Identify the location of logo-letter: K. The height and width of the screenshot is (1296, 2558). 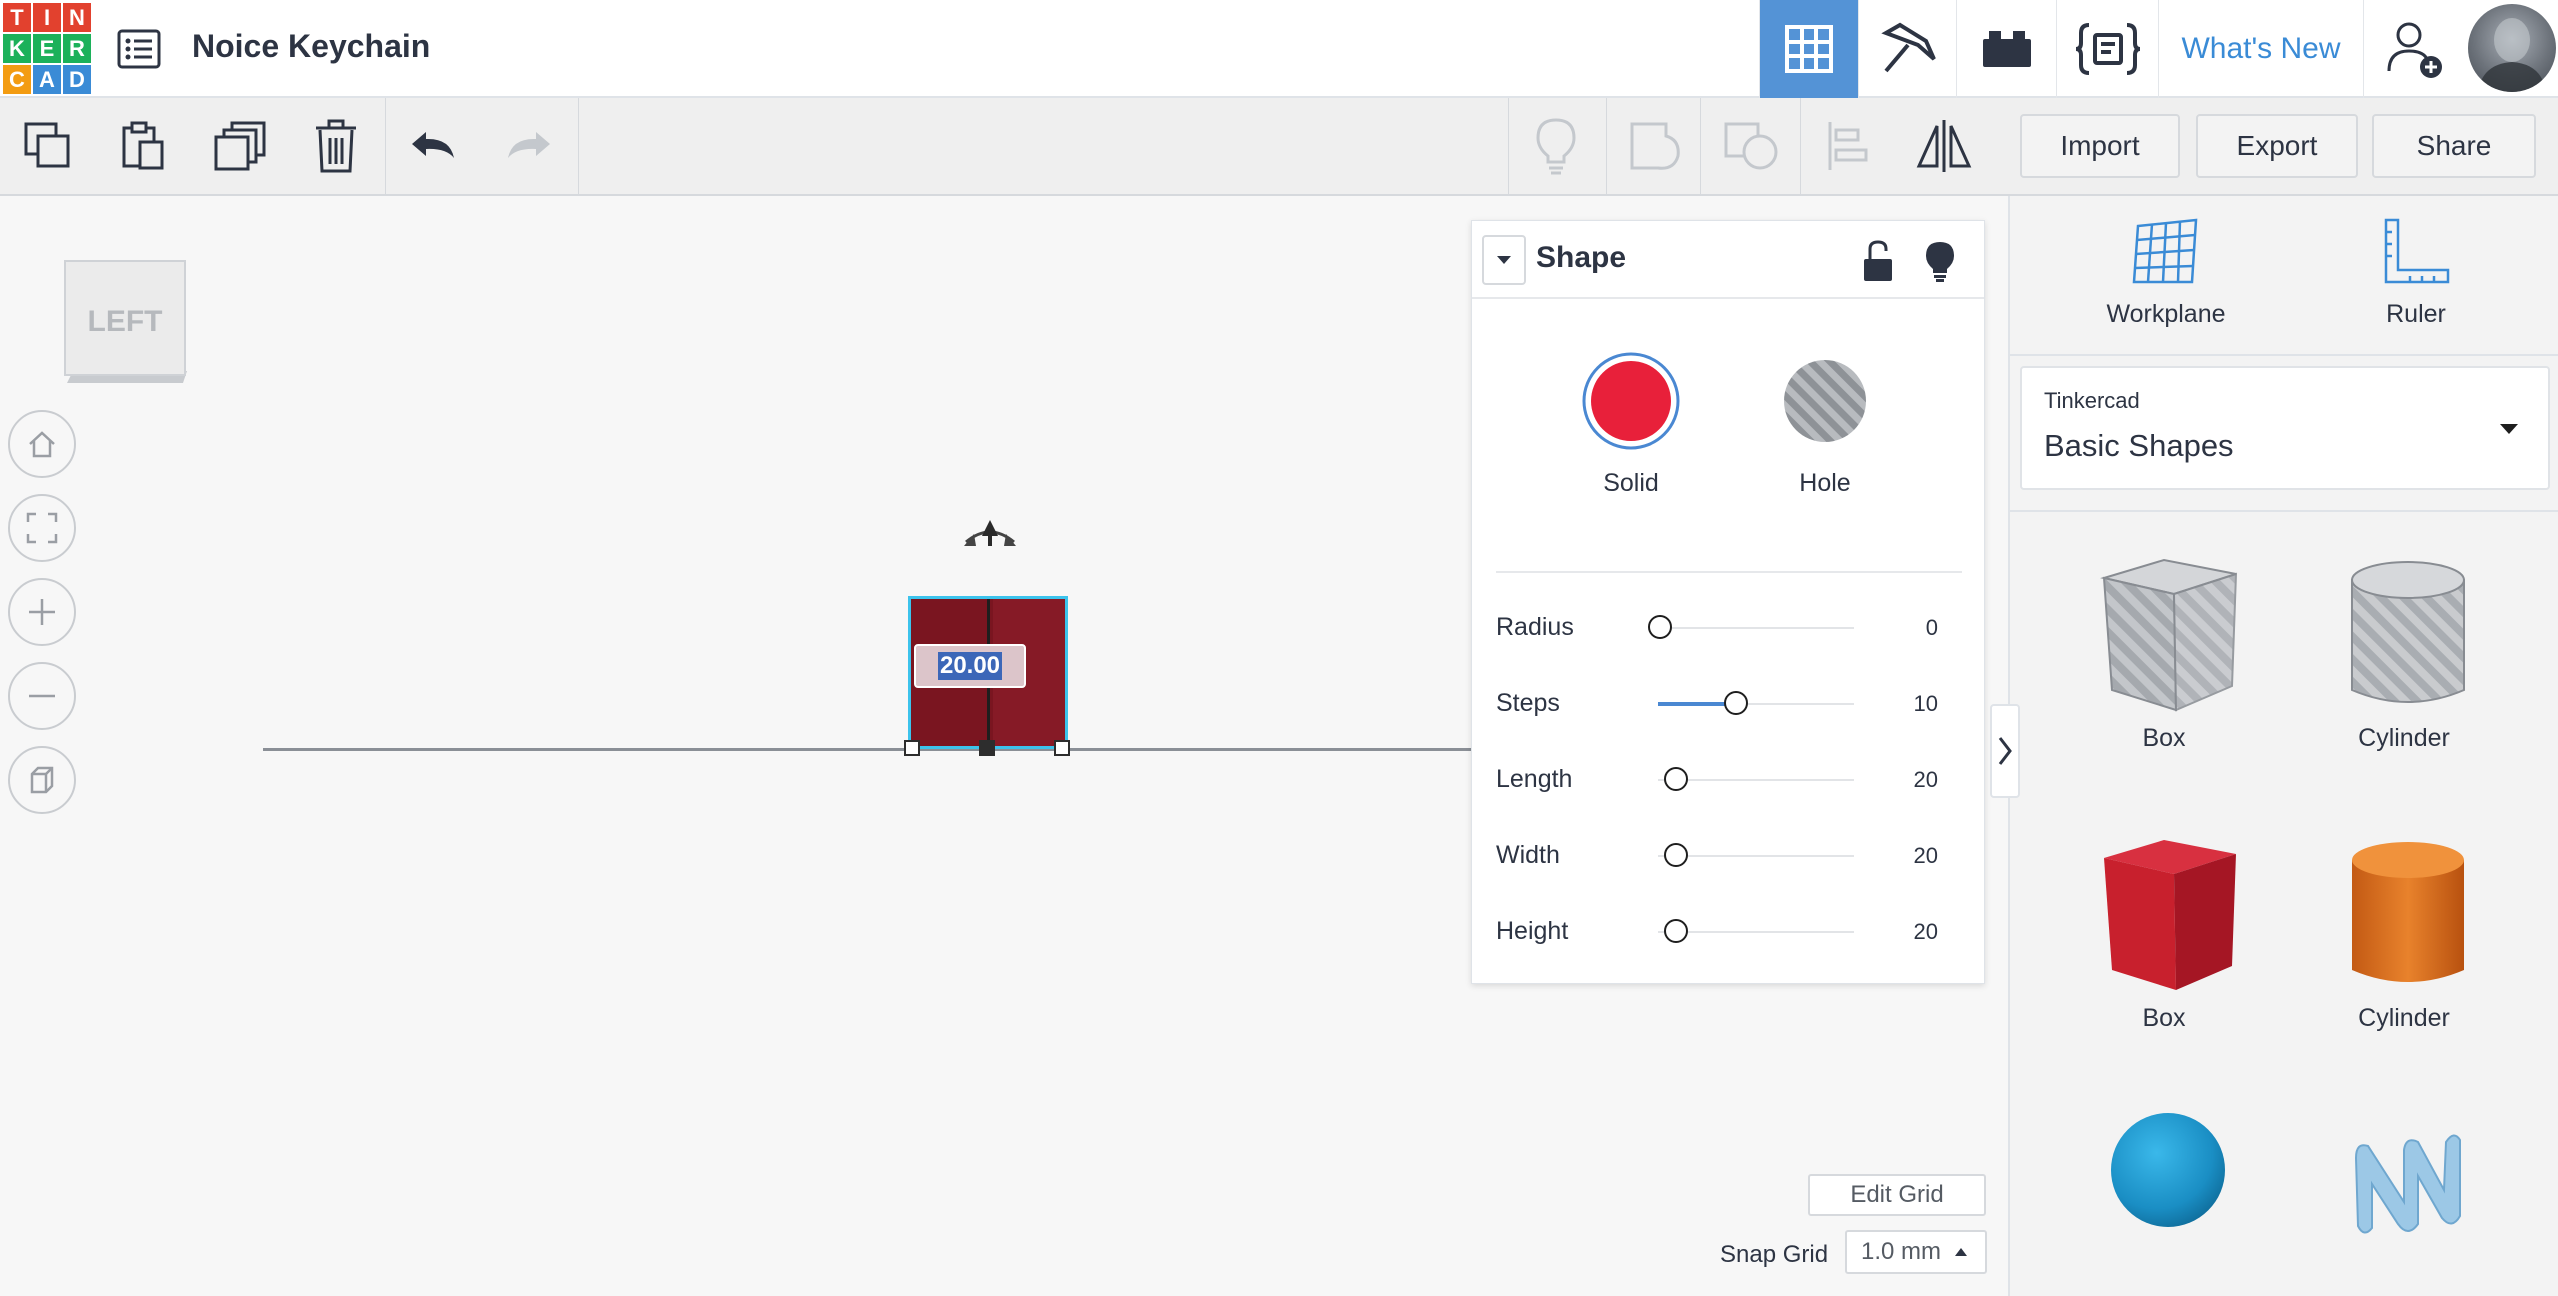
(17, 48).